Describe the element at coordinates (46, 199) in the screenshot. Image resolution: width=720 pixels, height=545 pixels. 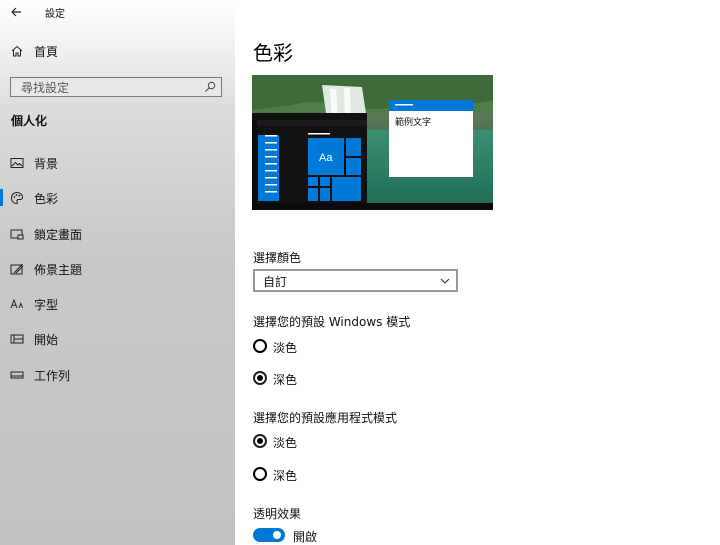
I see `sidebar-item-label: 色彩` at that location.